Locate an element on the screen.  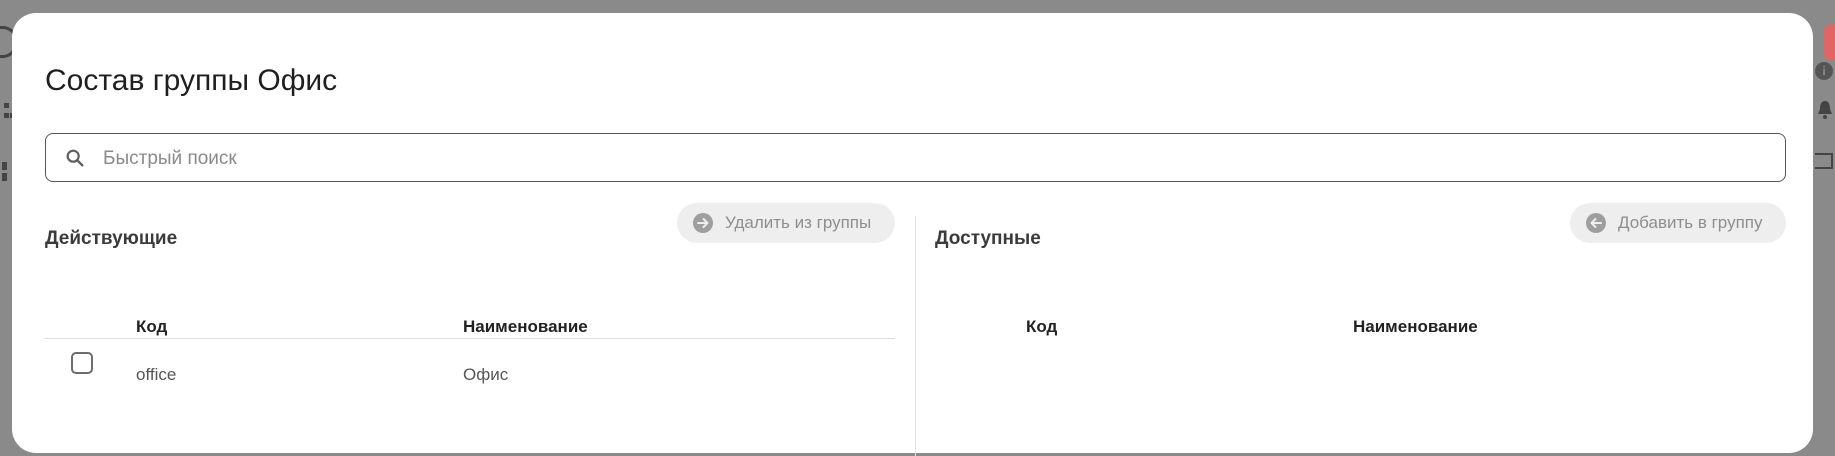
active-panel-title: Действующие is located at coordinates (111, 238).